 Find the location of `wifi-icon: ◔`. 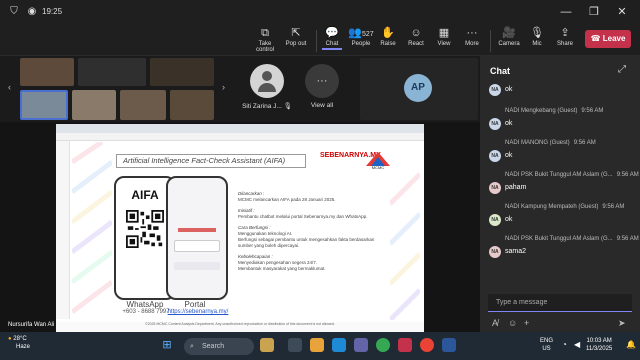

wifi-icon: ◔ is located at coordinates (564, 345).